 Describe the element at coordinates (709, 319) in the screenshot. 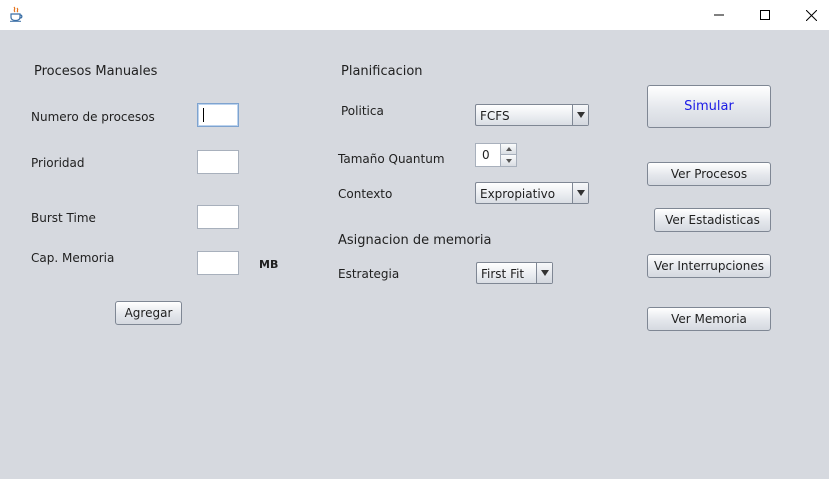

I see `ver-memoria-button: Ver Memoria` at that location.